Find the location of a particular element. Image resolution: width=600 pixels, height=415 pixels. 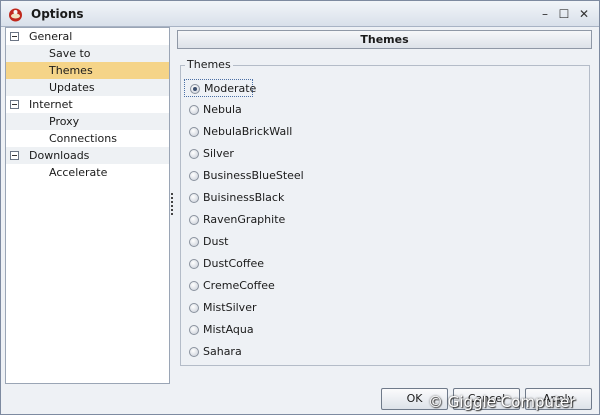

theme-option-mistaqua: MistAqua is located at coordinates (239, 330).